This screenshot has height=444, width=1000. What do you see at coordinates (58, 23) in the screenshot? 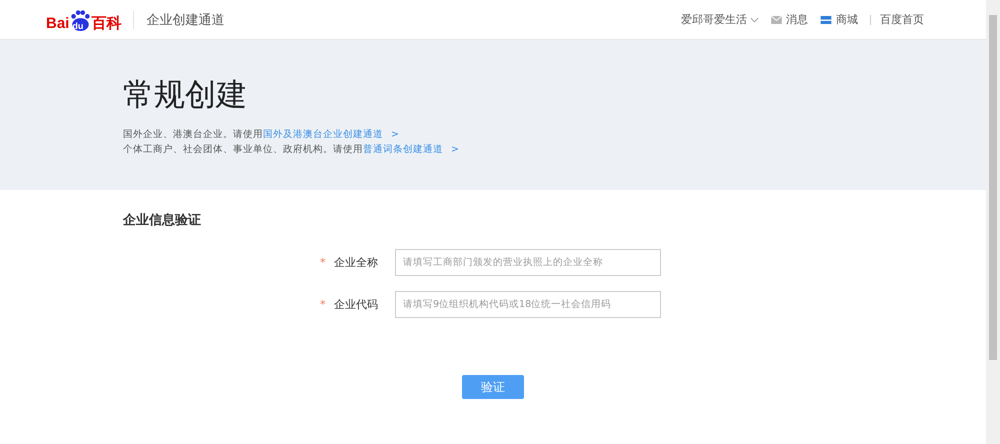
I see `logo-text: Bai` at bounding box center [58, 23].